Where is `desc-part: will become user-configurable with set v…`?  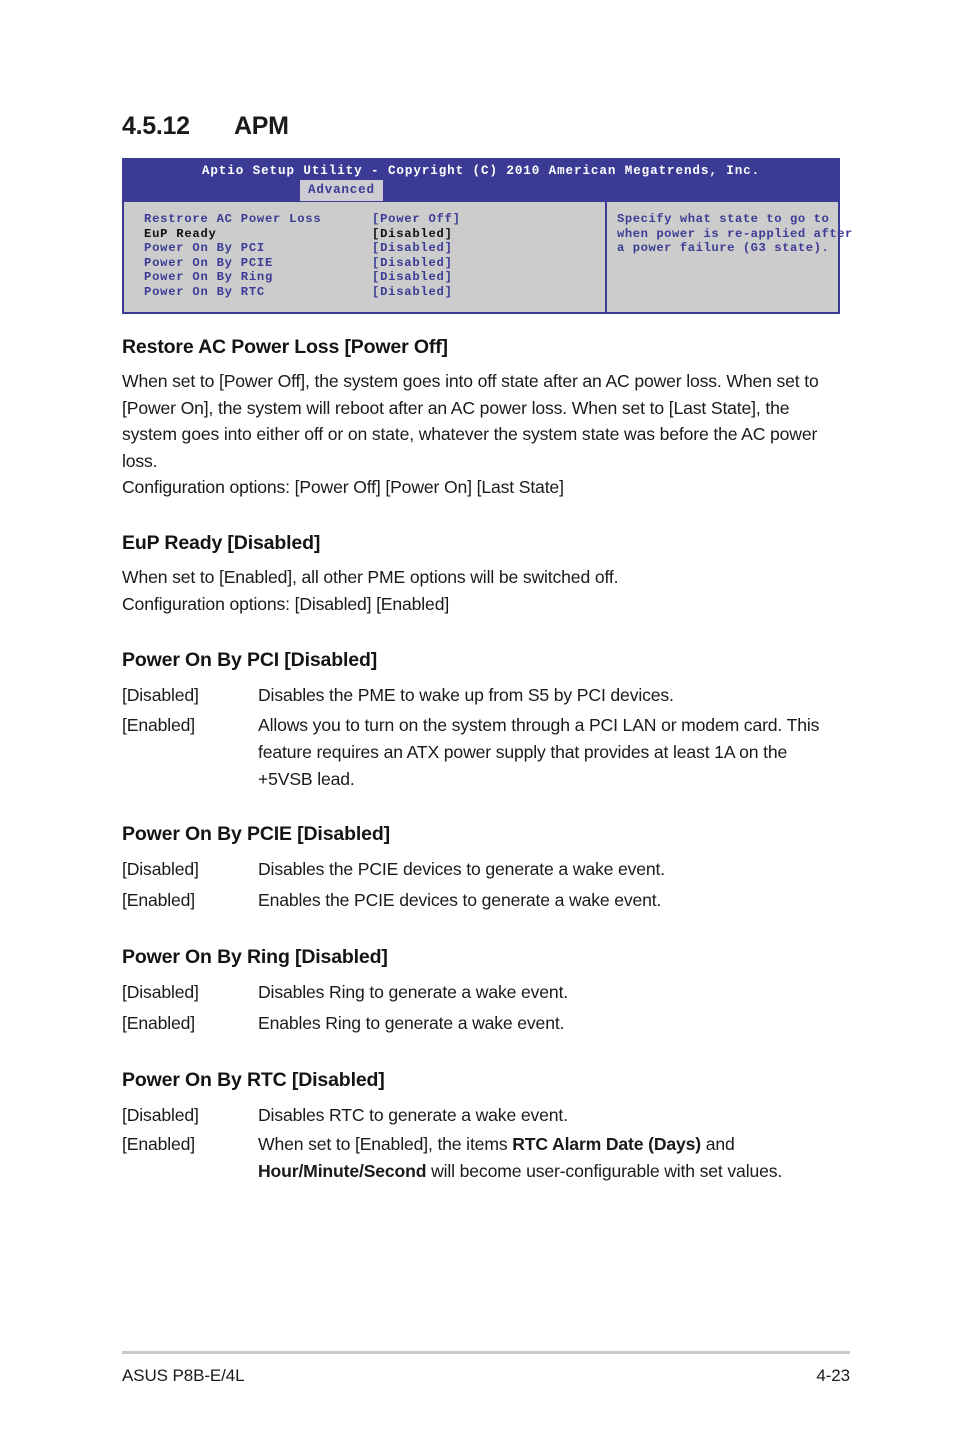 desc-part: will become user-configurable with set v… is located at coordinates (604, 1171).